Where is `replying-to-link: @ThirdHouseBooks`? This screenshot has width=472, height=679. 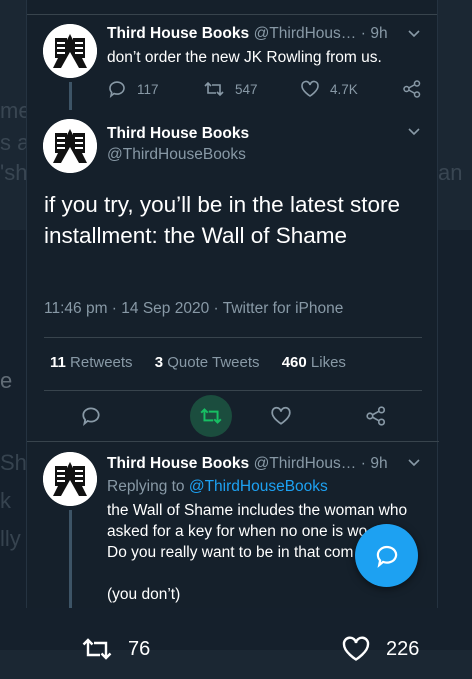 replying-to-link: @ThirdHouseBooks is located at coordinates (258, 486).